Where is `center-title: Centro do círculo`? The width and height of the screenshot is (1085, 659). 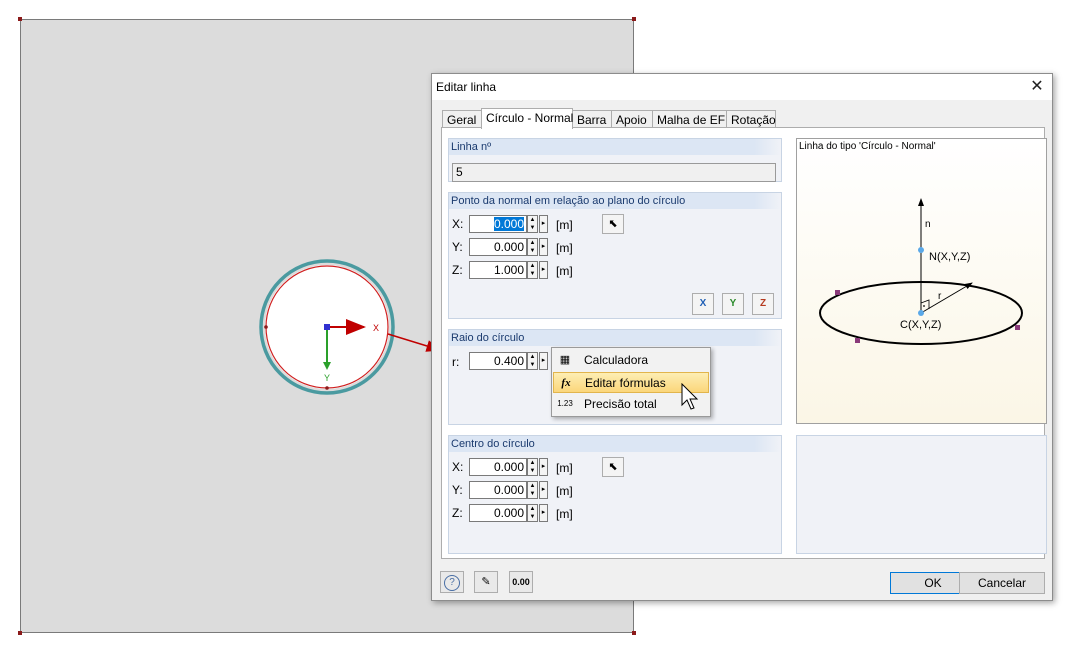 center-title: Centro do círculo is located at coordinates (615, 444).